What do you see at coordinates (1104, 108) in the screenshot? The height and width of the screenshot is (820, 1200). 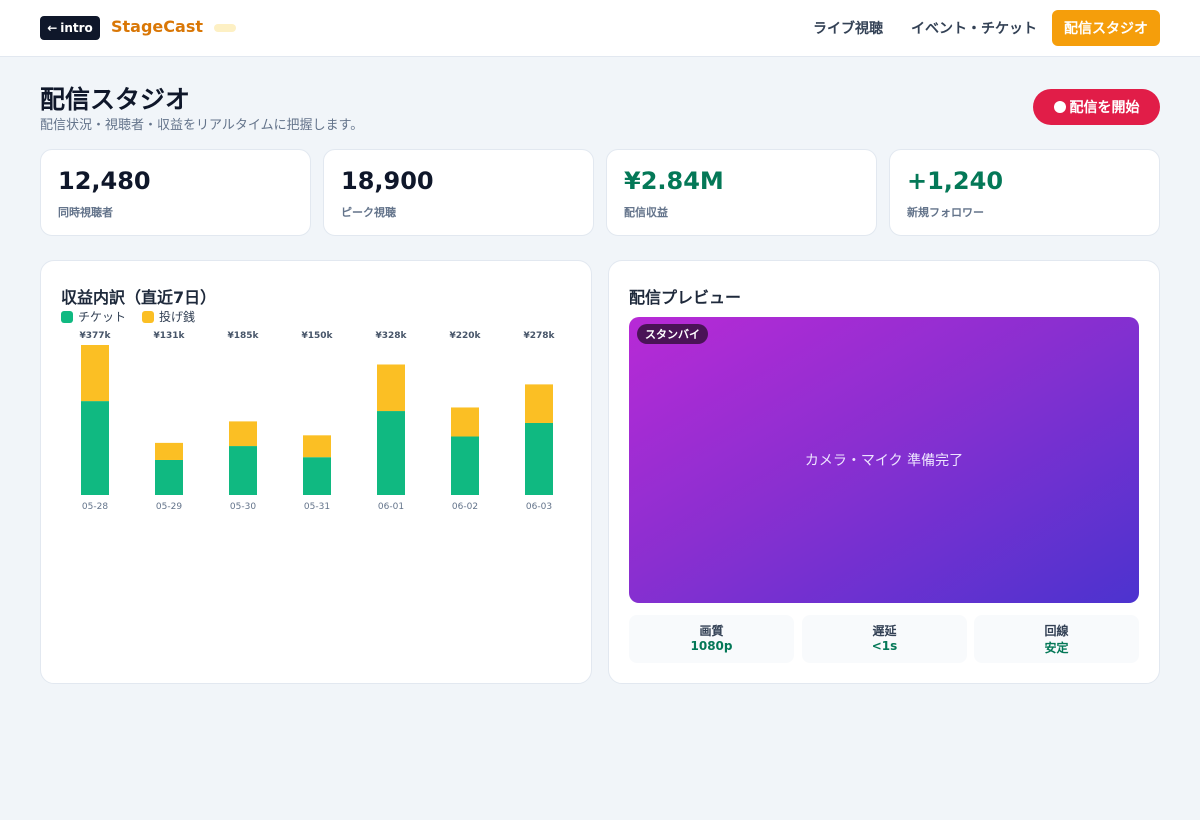 I see `start-stream-label: 配信を開始` at bounding box center [1104, 108].